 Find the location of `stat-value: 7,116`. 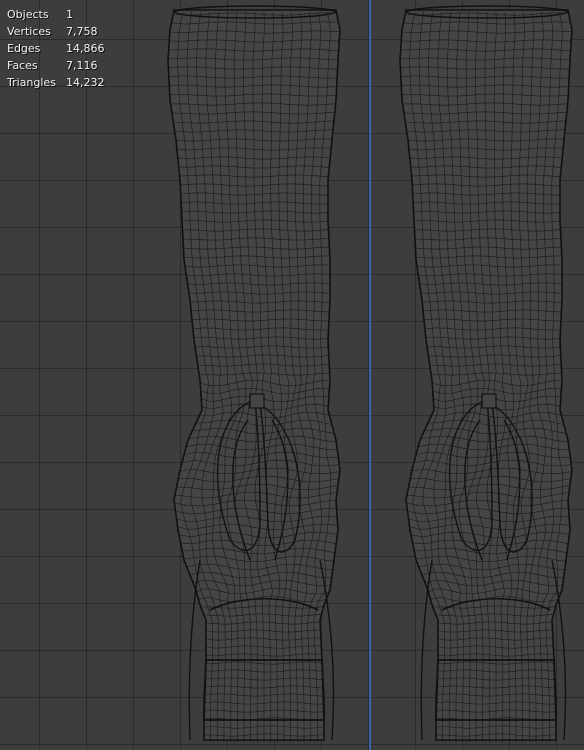

stat-value: 7,116 is located at coordinates (82, 65).